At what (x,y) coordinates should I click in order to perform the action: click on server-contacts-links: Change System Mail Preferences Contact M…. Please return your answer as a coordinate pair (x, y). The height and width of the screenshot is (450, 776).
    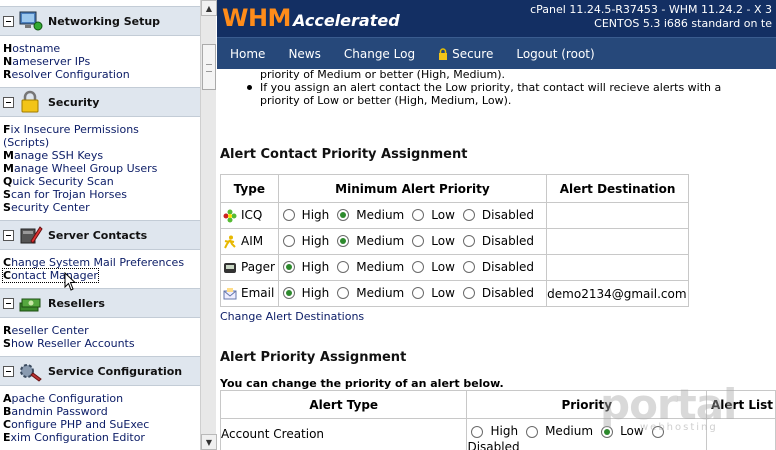
    Looking at the image, I should click on (100, 269).